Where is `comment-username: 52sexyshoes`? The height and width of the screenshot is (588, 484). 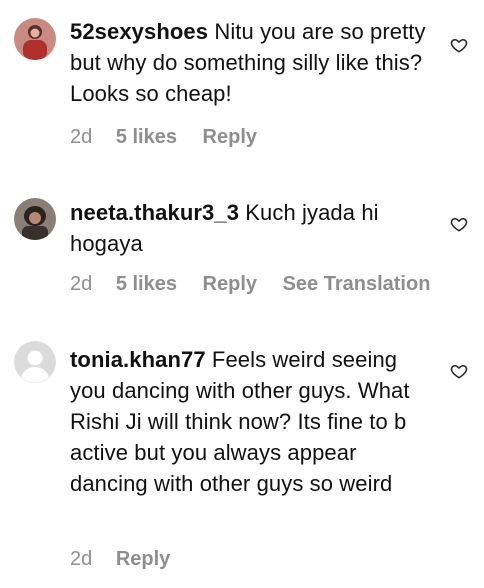 comment-username: 52sexyshoes is located at coordinates (139, 31).